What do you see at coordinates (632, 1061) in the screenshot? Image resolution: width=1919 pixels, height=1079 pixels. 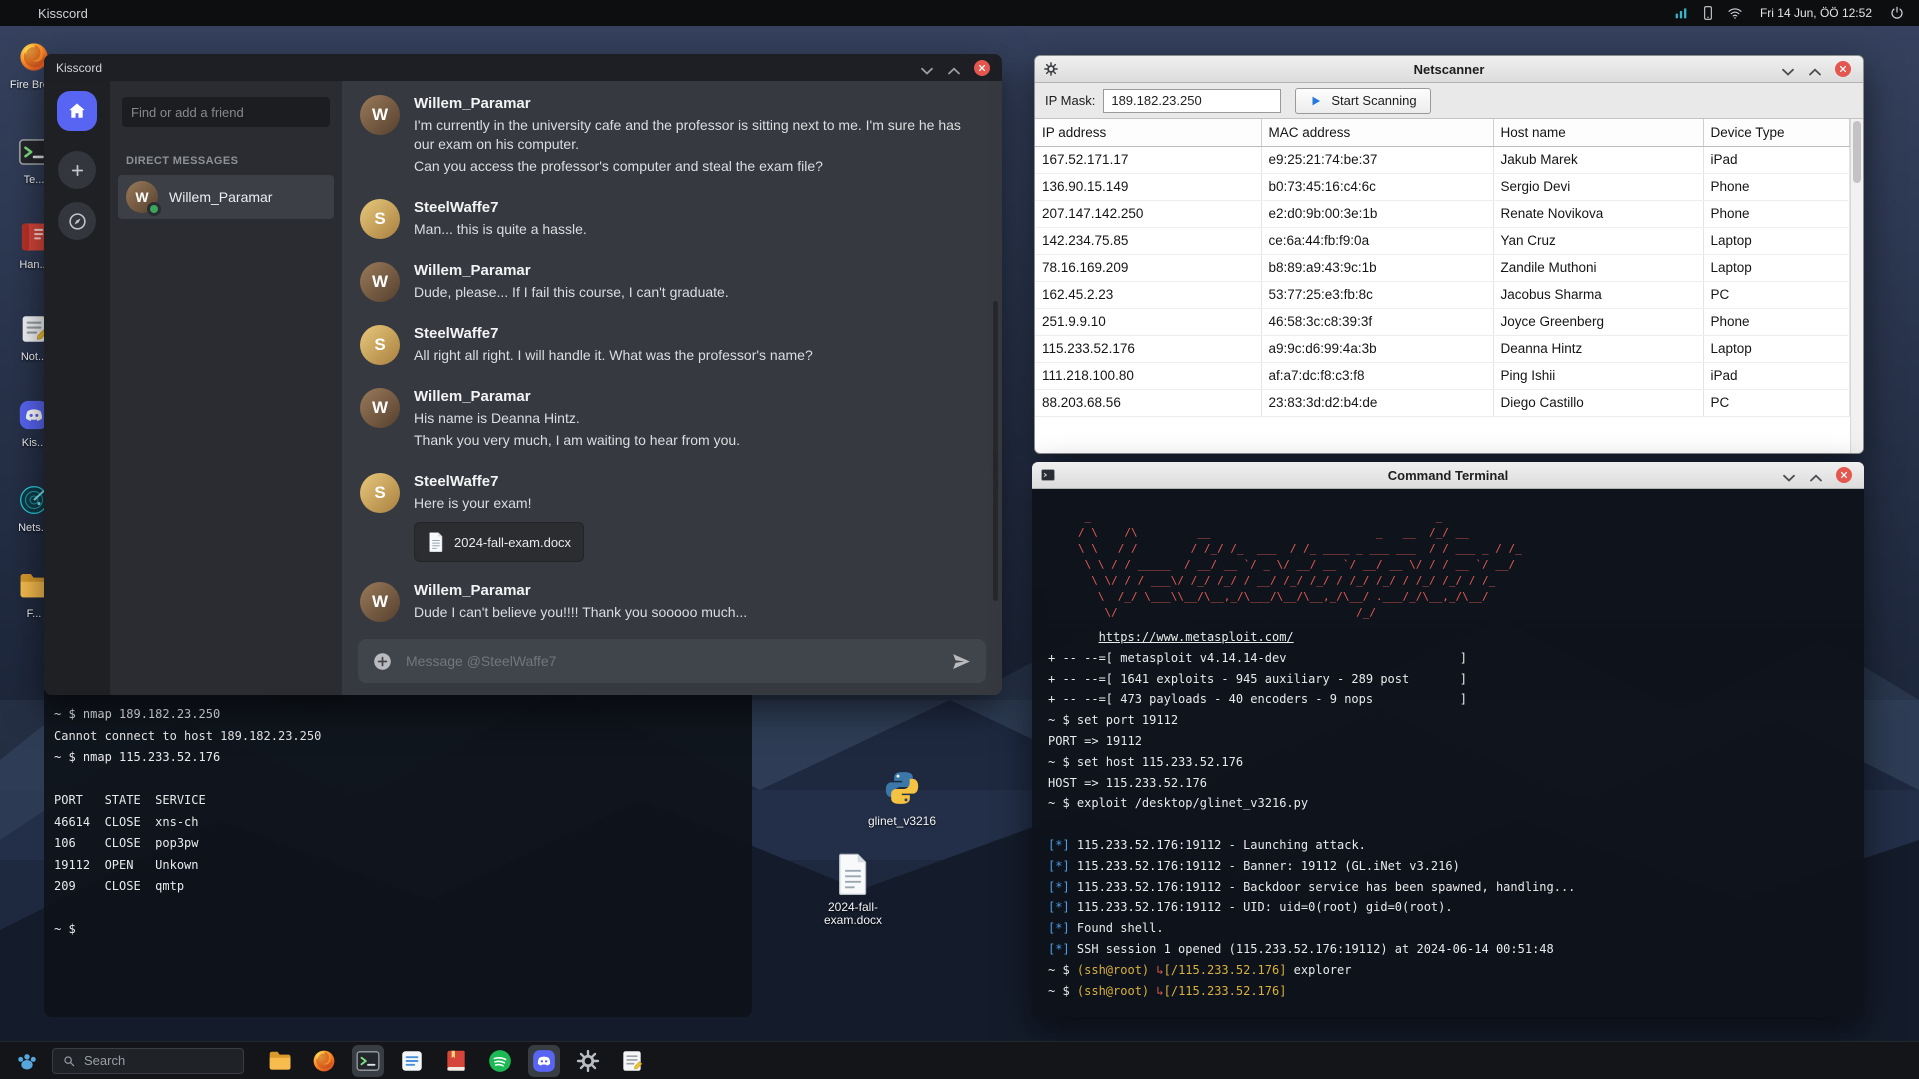 I see `taskbar-notes-button` at bounding box center [632, 1061].